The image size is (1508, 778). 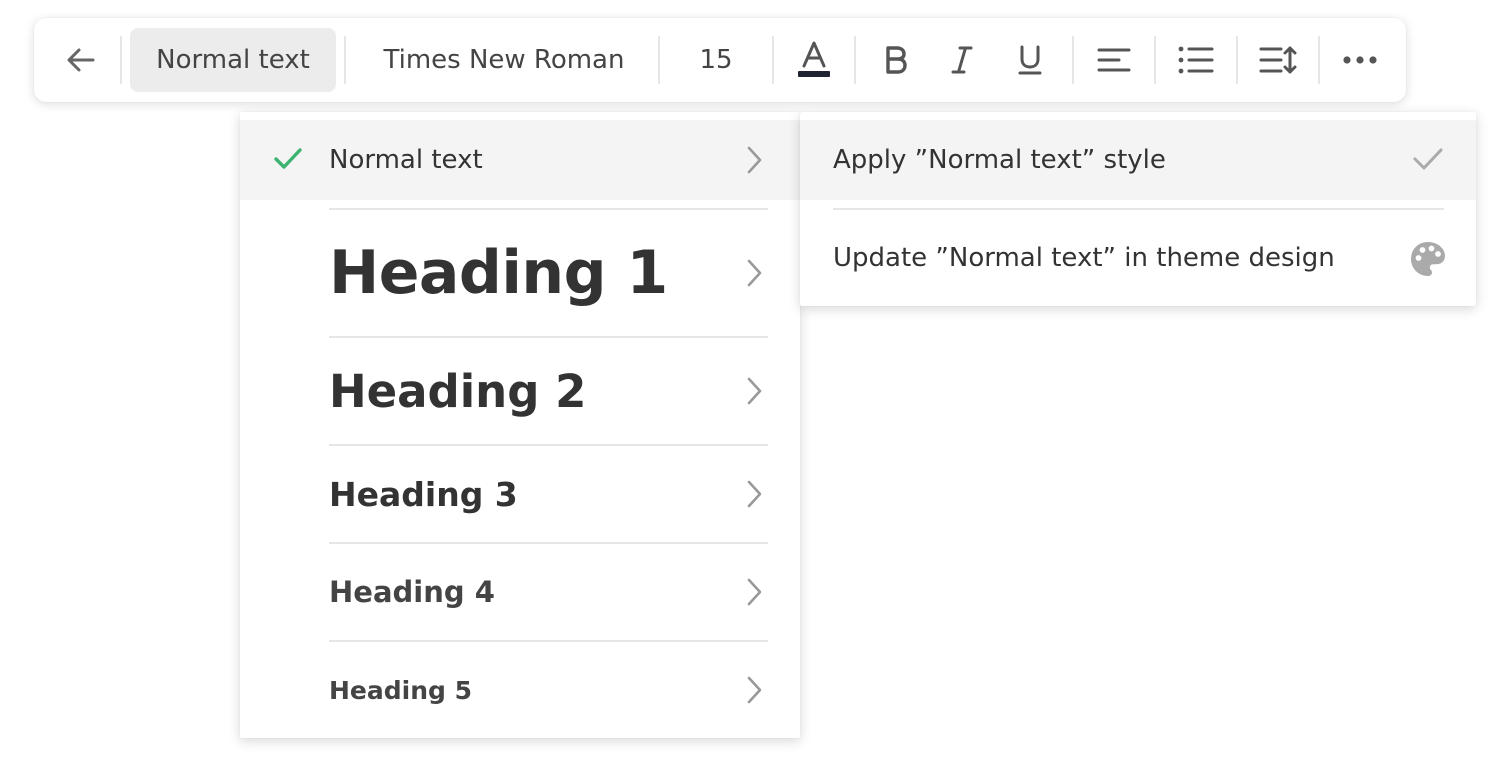 What do you see at coordinates (458, 391) in the screenshot?
I see `style-option-label: Heading 2` at bounding box center [458, 391].